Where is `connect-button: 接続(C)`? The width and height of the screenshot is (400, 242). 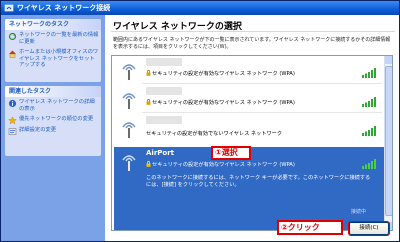 connect-button: 接続(C) is located at coordinates (369, 228).